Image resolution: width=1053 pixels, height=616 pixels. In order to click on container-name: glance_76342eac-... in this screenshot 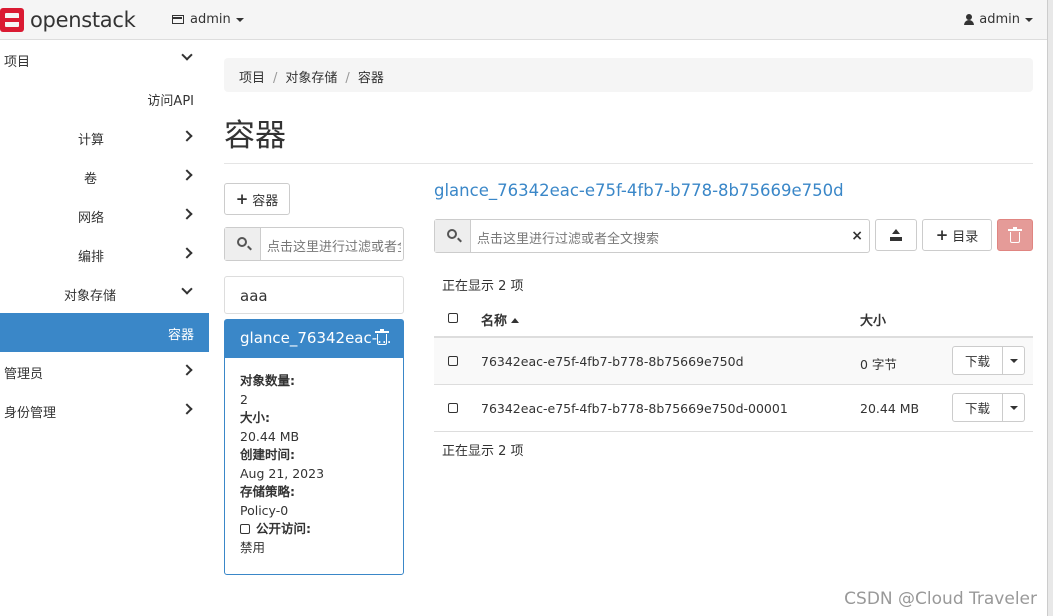, I will do `click(316, 338)`.